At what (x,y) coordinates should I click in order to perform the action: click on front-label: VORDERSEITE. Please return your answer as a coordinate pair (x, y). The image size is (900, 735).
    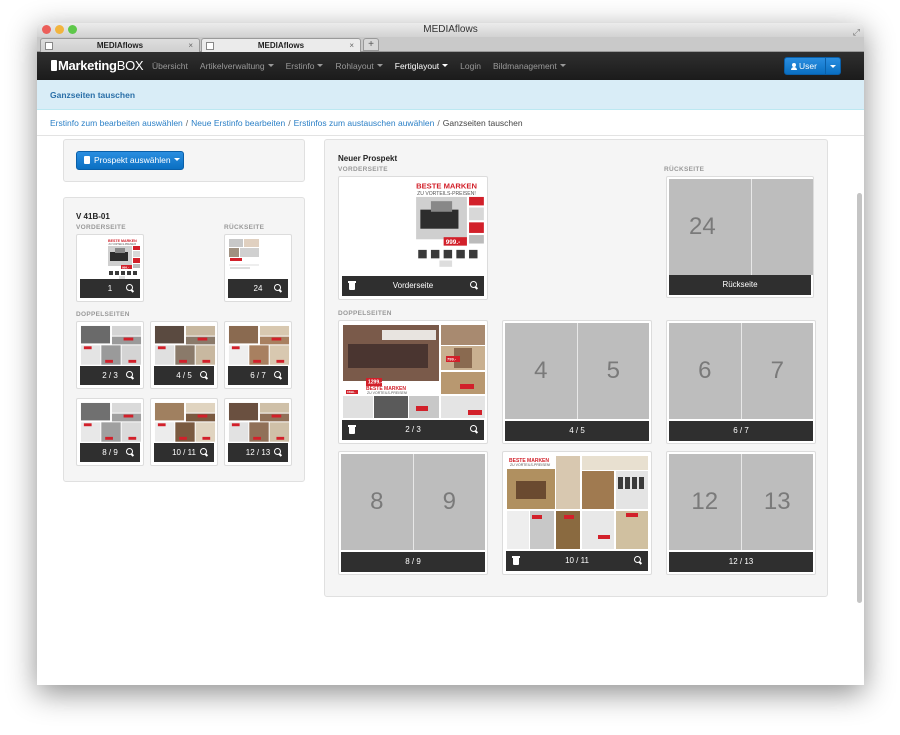
    Looking at the image, I should click on (363, 169).